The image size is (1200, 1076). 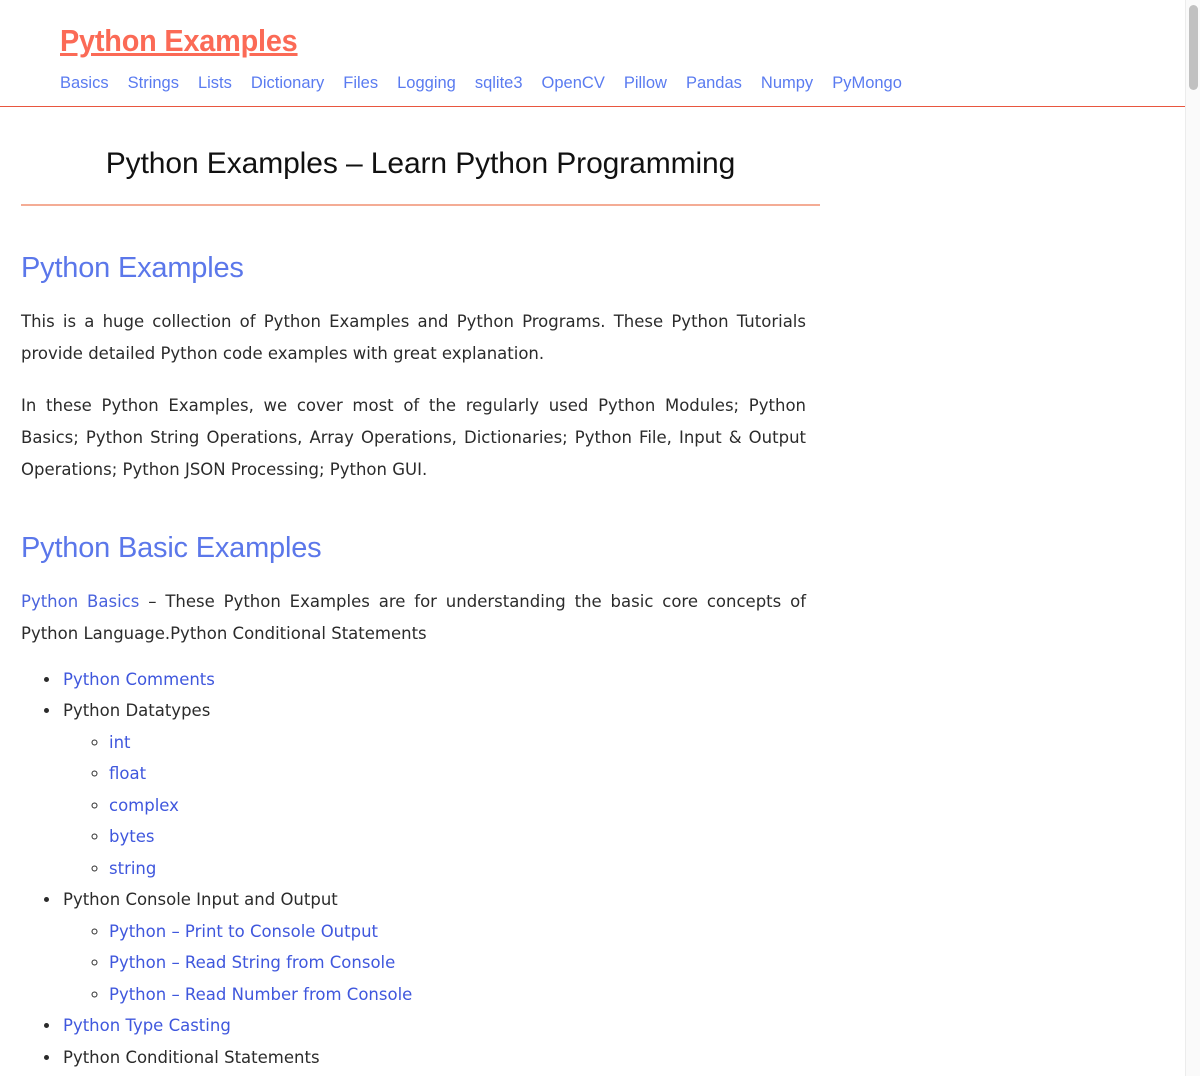 What do you see at coordinates (464, 774) in the screenshot?
I see `list-item: float` at bounding box center [464, 774].